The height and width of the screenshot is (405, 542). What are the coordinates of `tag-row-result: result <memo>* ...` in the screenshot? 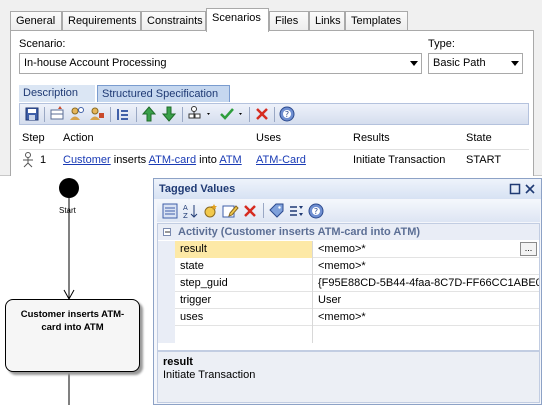 It's located at (348, 249).